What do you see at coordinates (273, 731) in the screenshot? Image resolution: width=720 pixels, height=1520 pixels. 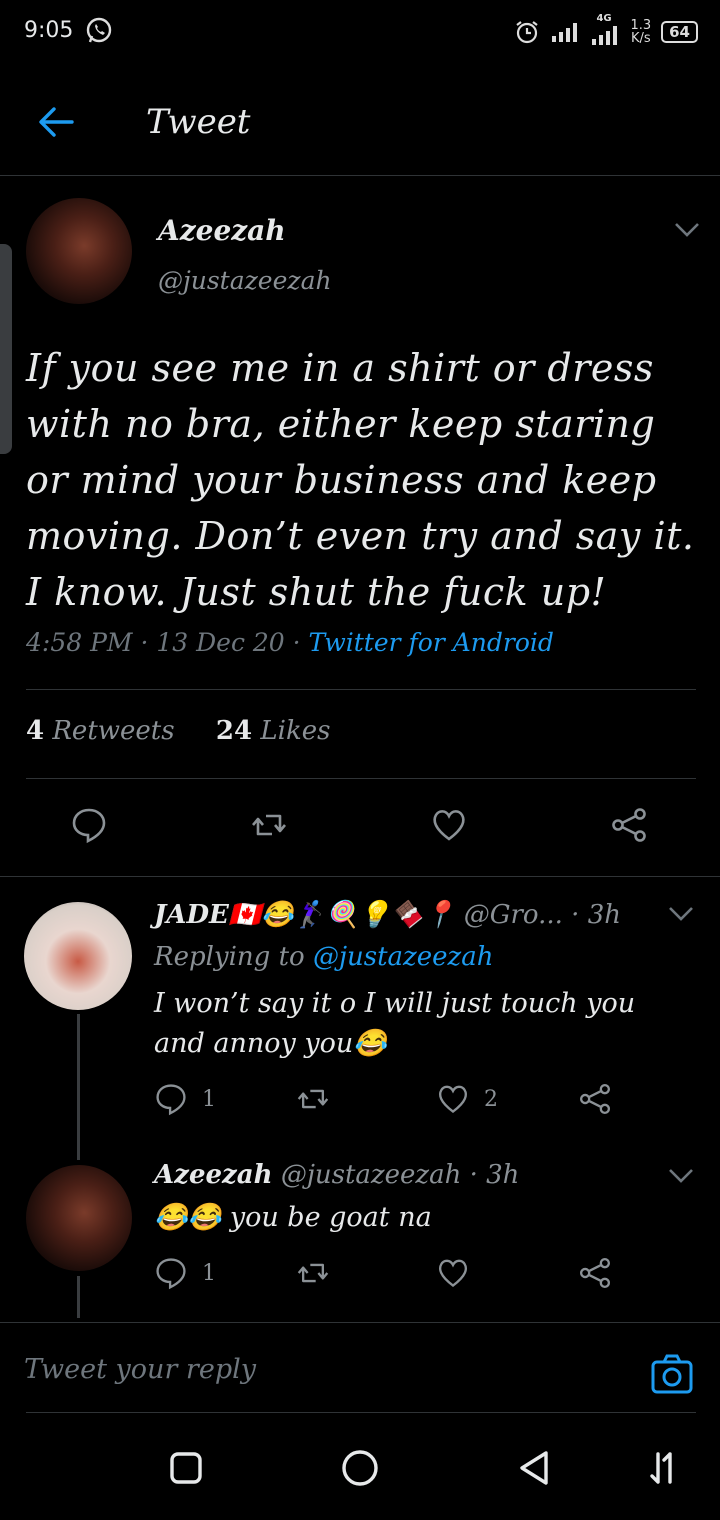 I see `likes-stat: 24 Likes` at bounding box center [273, 731].